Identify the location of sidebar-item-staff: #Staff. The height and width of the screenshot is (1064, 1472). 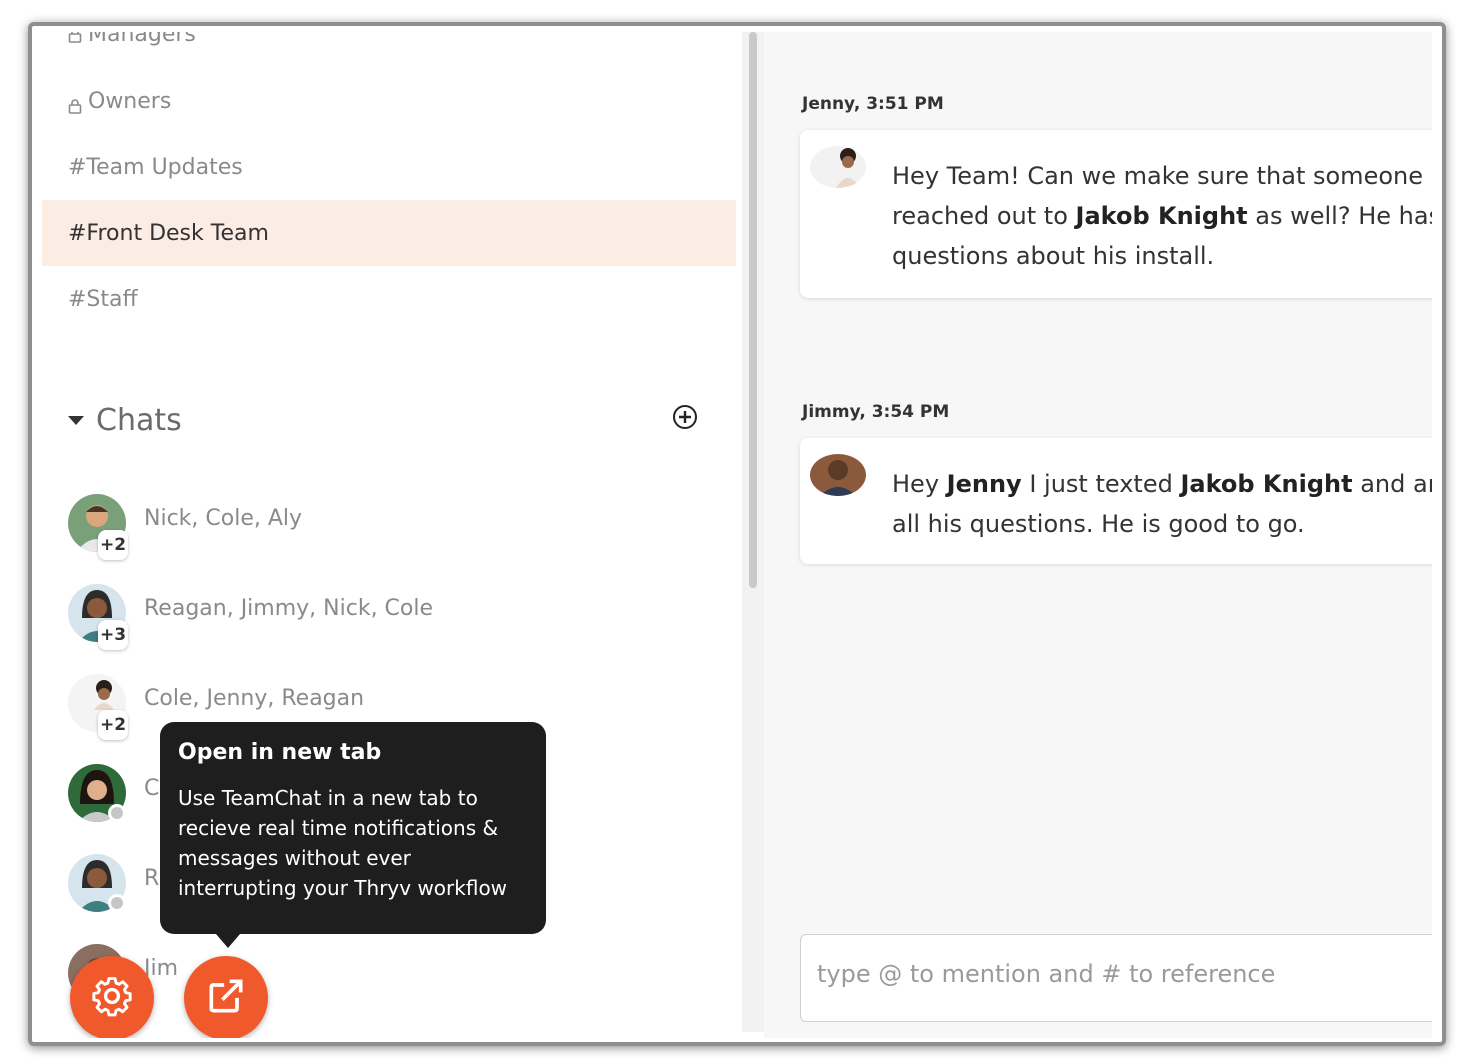
(389, 299).